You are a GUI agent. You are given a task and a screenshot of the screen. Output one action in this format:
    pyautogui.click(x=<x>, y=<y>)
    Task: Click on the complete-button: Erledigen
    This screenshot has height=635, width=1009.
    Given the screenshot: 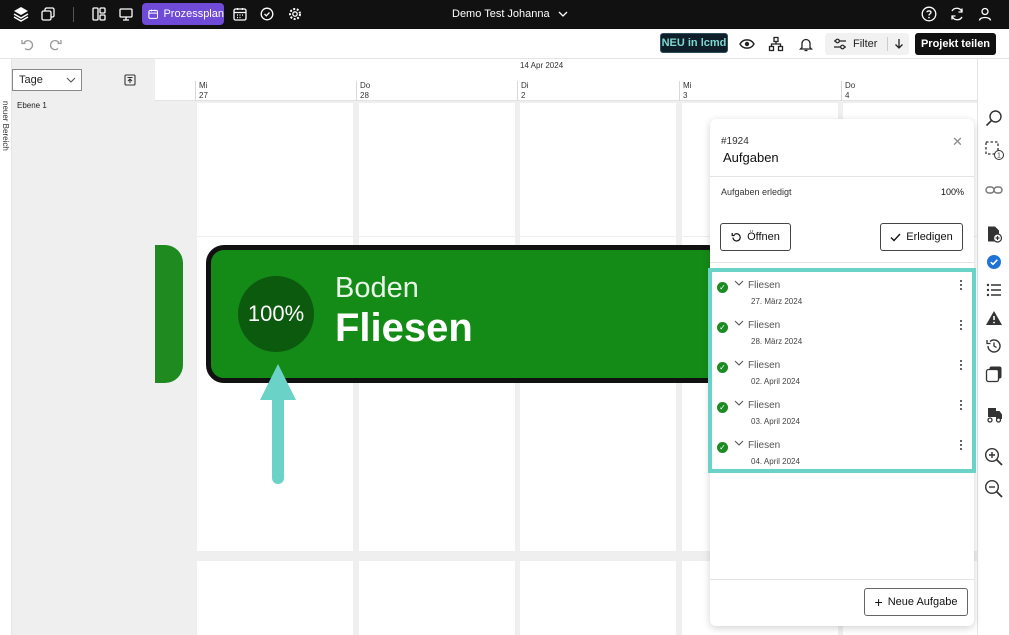 What is the action you would take?
    pyautogui.click(x=921, y=237)
    